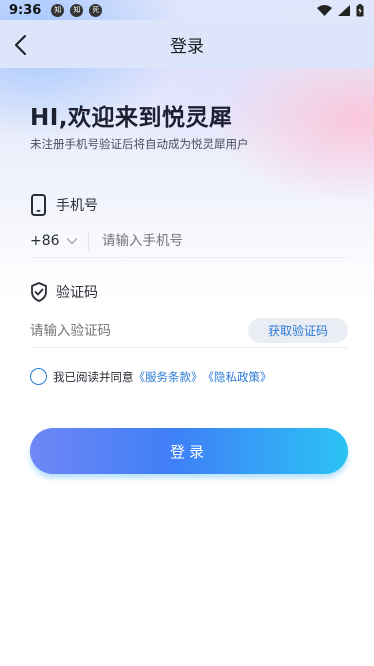  What do you see at coordinates (139, 144) in the screenshot?
I see `welcome-subtitle: 未注册手机号验证后将自动成为悦灵犀用户` at bounding box center [139, 144].